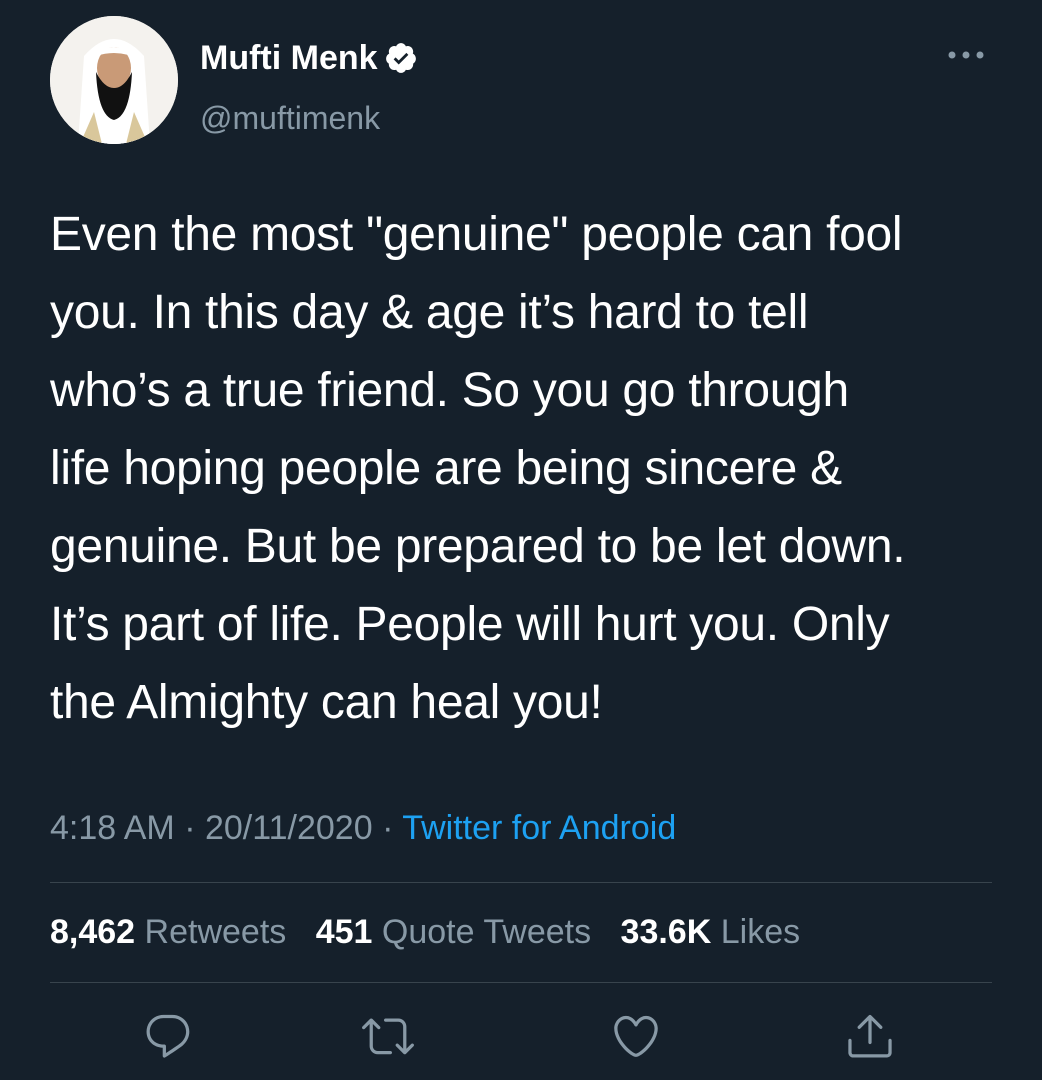 This screenshot has height=1080, width=1042. I want to click on retweets-stat: 8,462 Retweets, so click(168, 932).